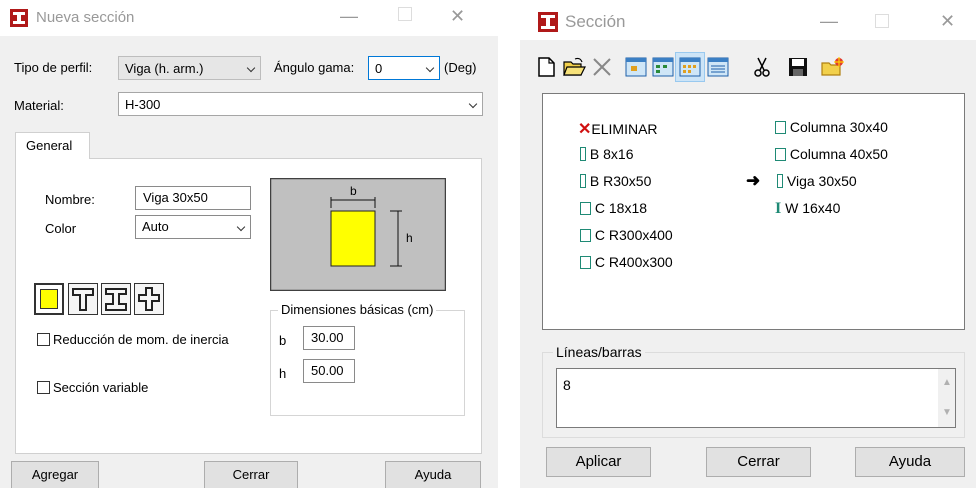 This screenshot has height=488, width=976. I want to click on list-item-label: C R400x300, so click(633, 262).